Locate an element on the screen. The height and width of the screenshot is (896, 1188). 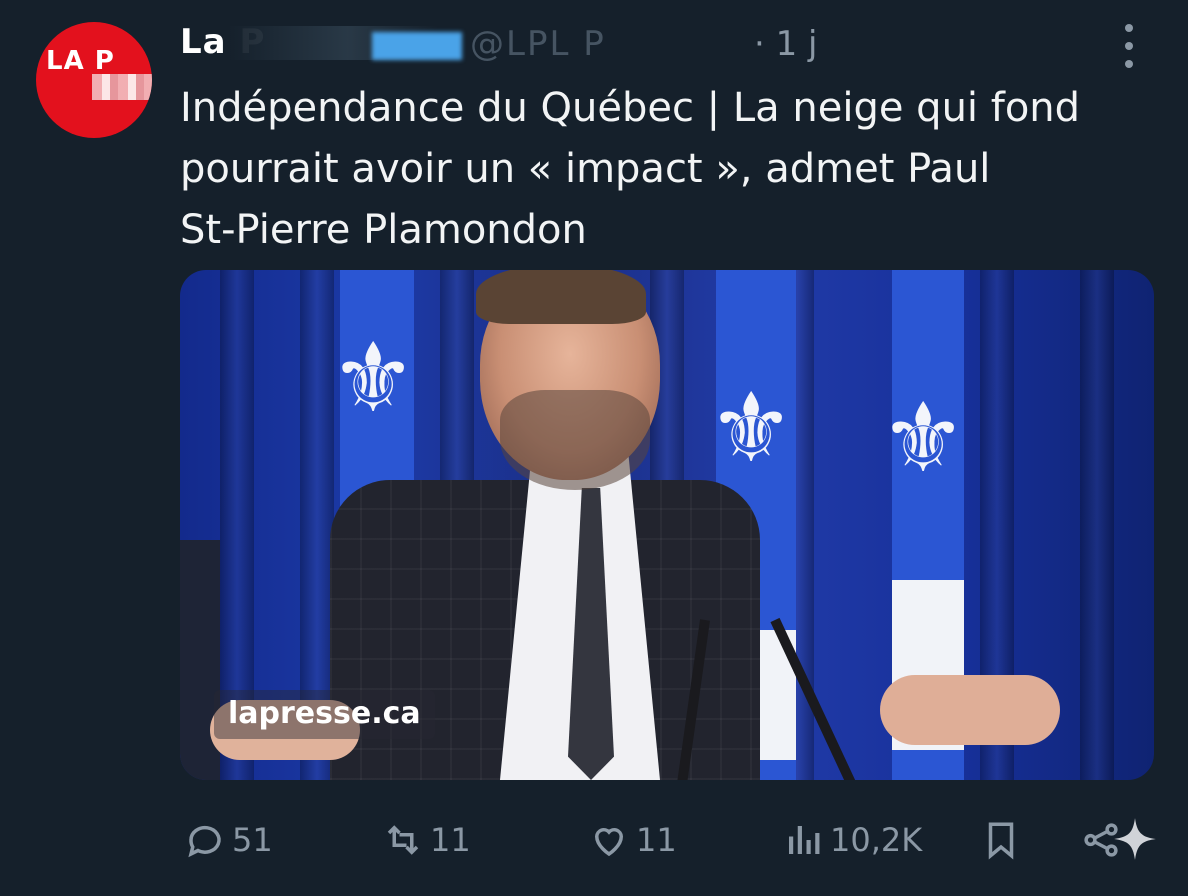
avatar: LA P is located at coordinates (94, 80).